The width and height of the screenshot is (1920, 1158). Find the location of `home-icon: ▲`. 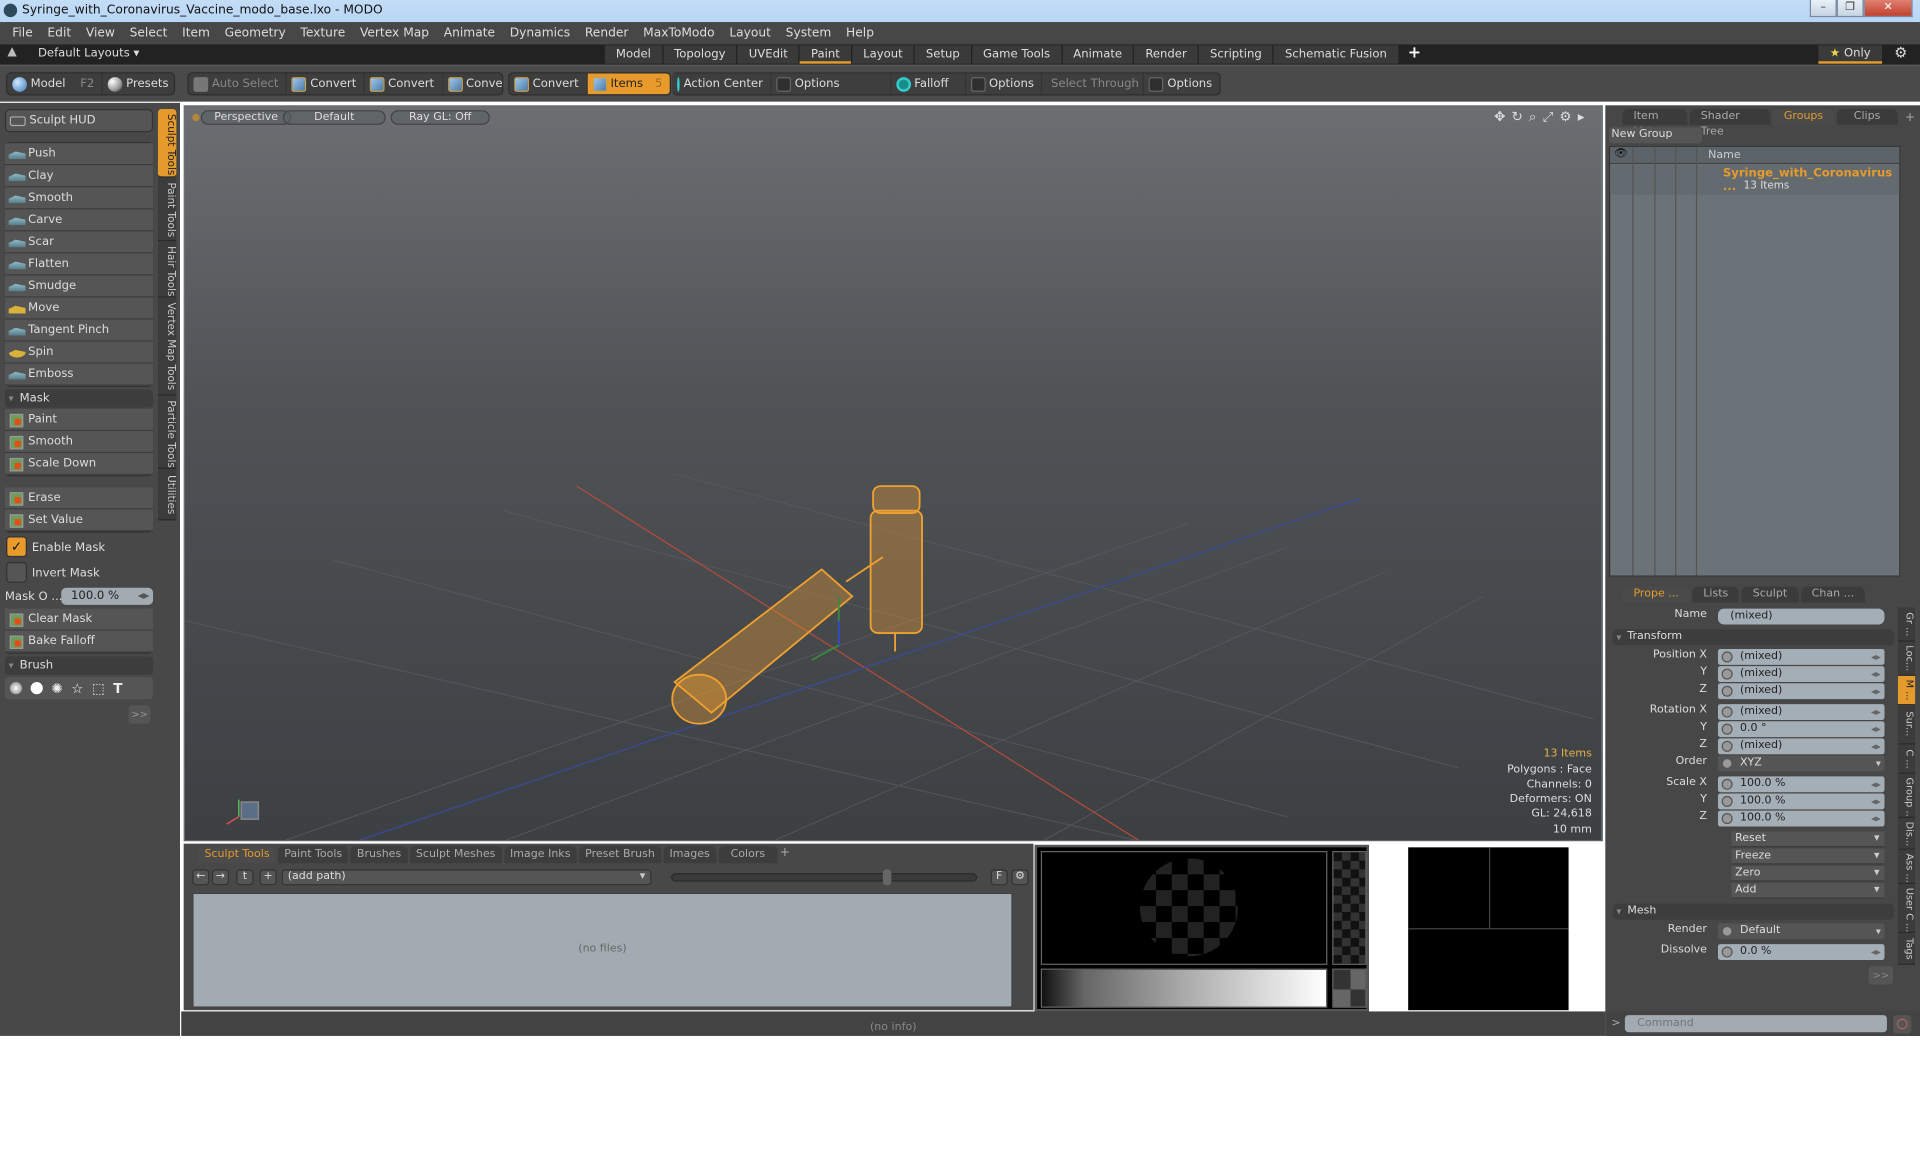

home-icon: ▲ is located at coordinates (11, 51).